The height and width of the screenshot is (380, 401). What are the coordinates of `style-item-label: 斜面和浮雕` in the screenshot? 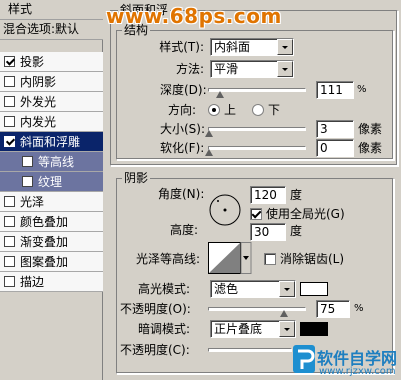 It's located at (50, 142).